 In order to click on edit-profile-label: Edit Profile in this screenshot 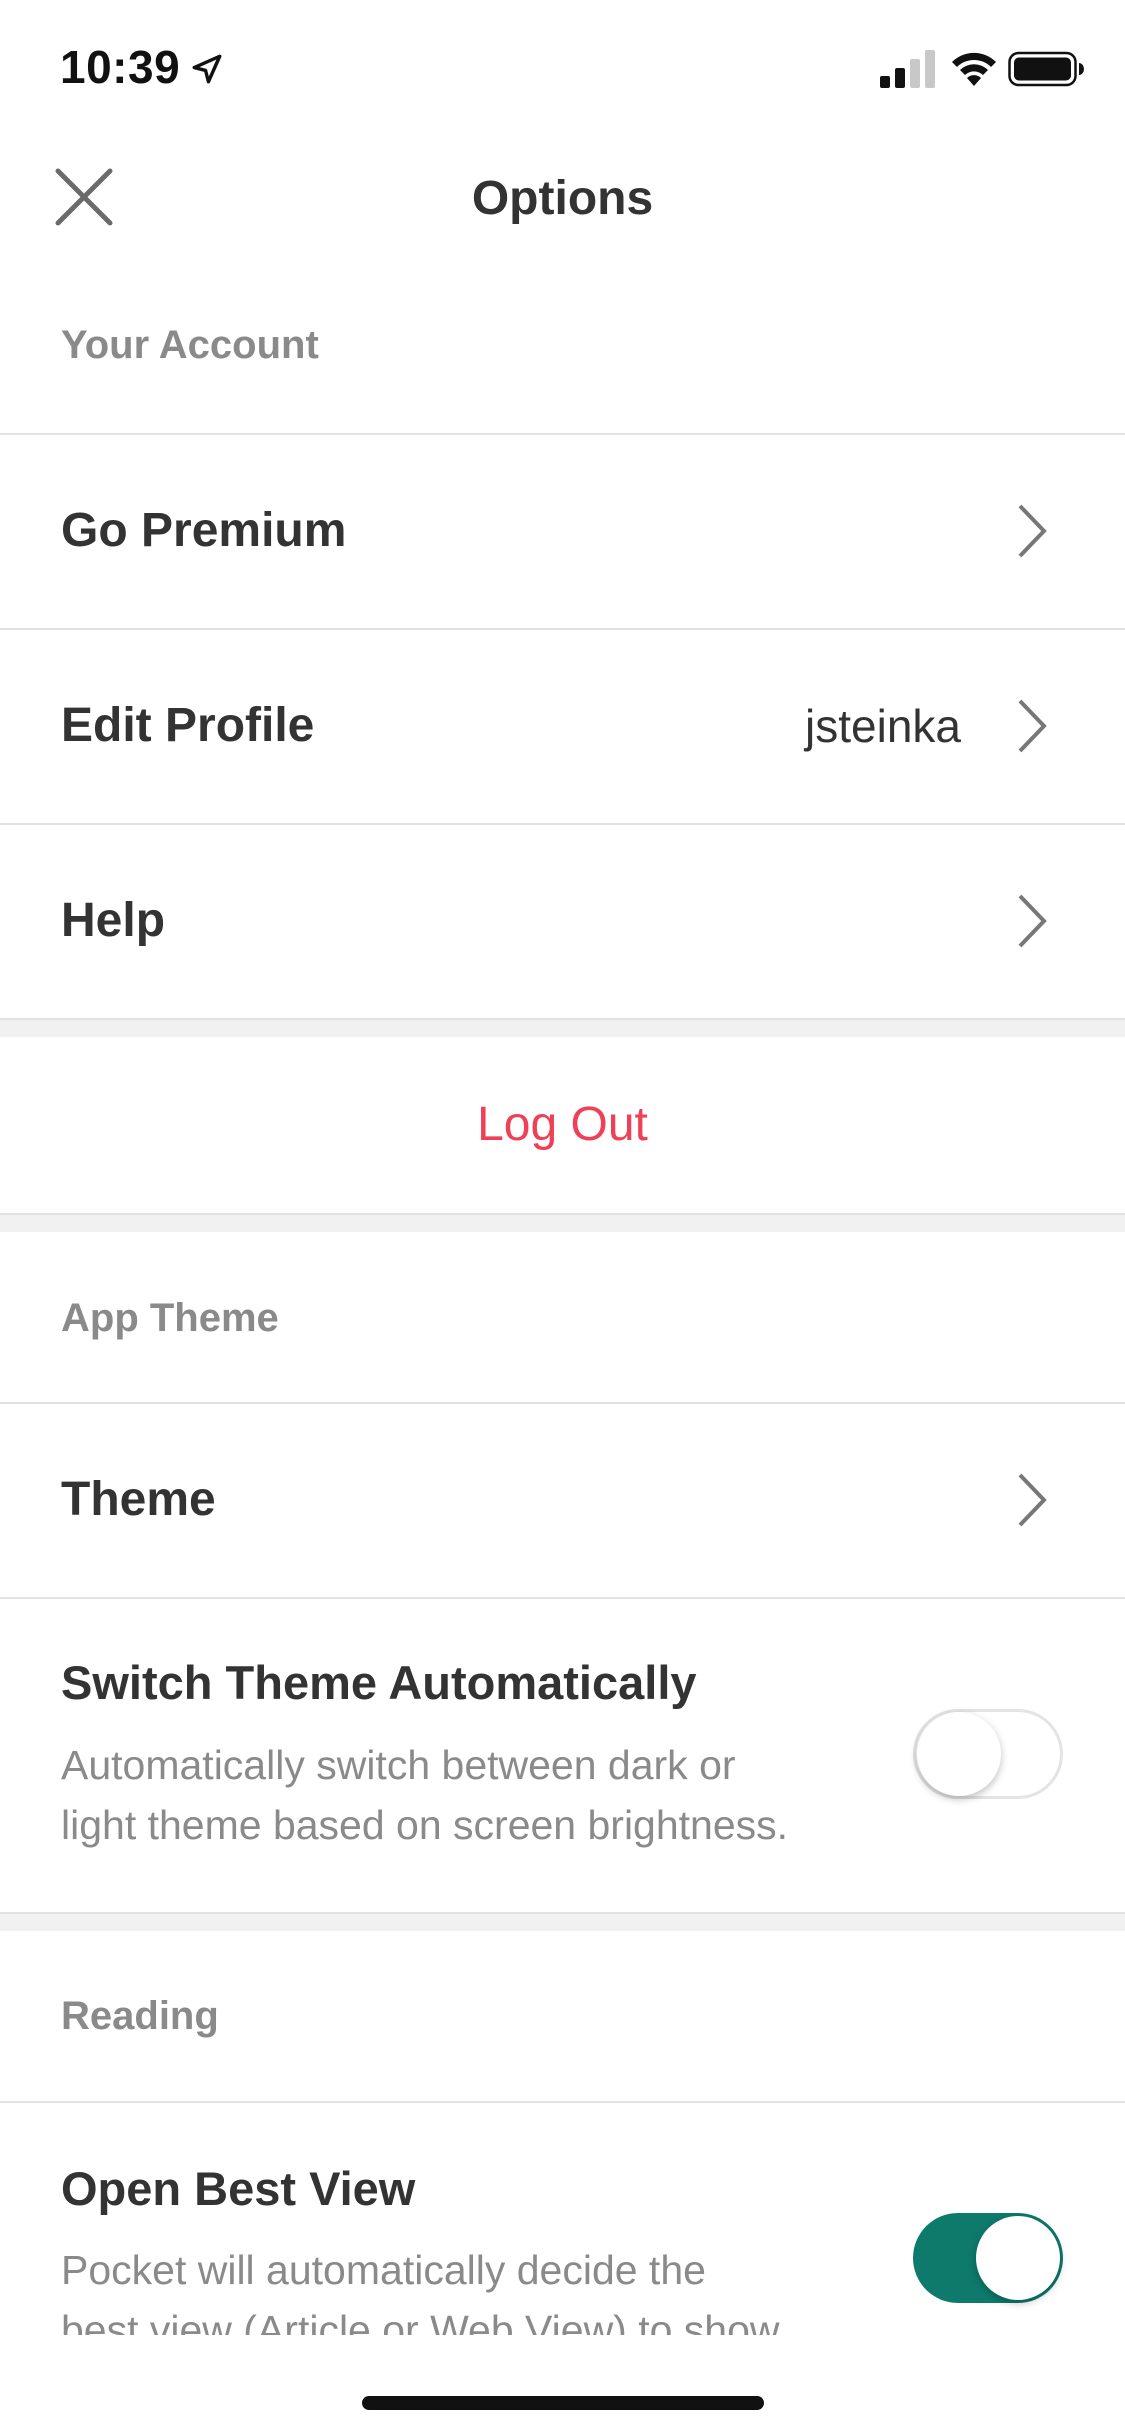, I will do `click(188, 725)`.